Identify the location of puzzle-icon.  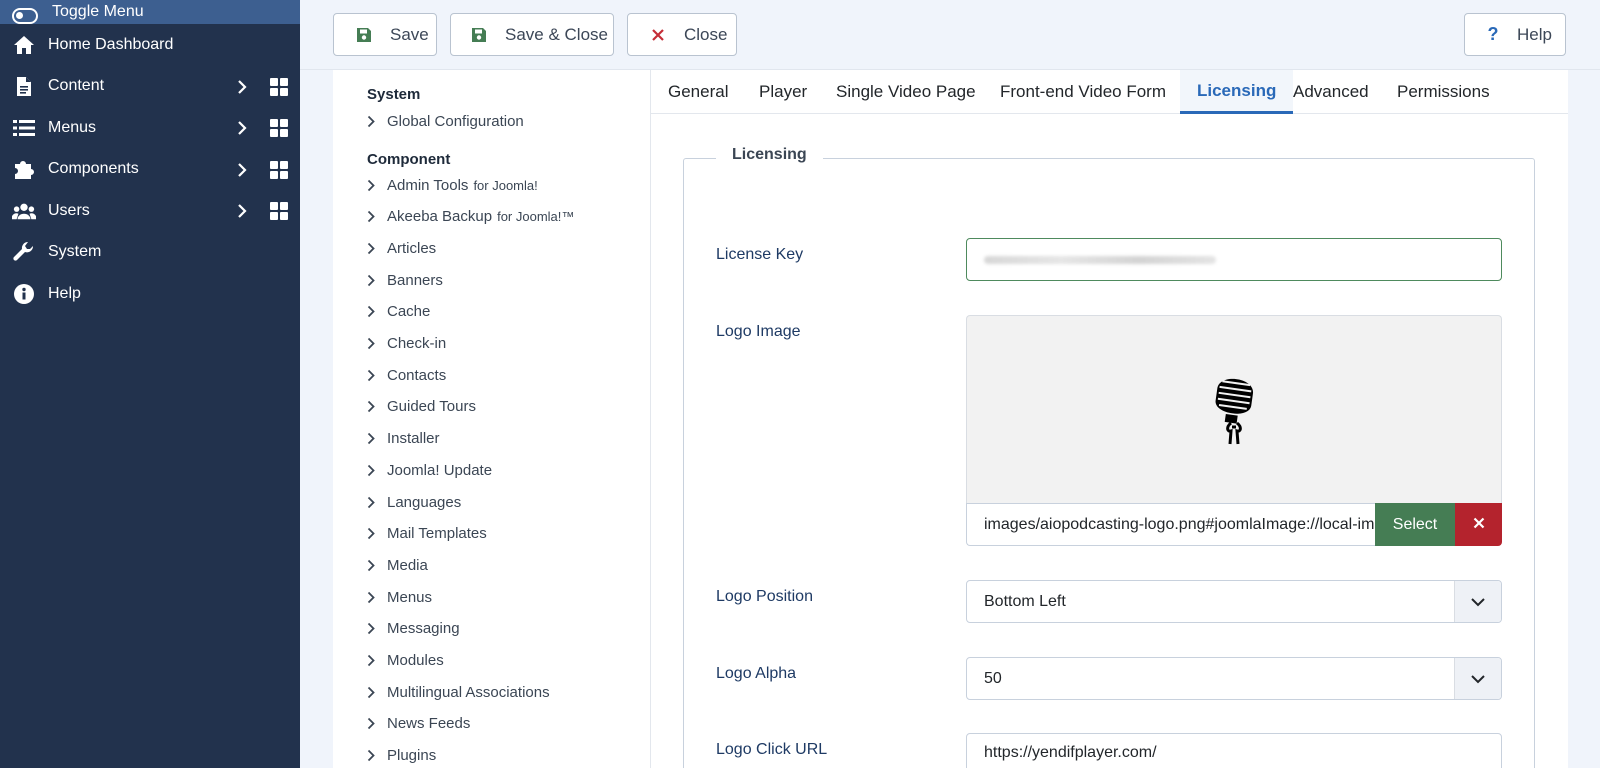
(24, 169).